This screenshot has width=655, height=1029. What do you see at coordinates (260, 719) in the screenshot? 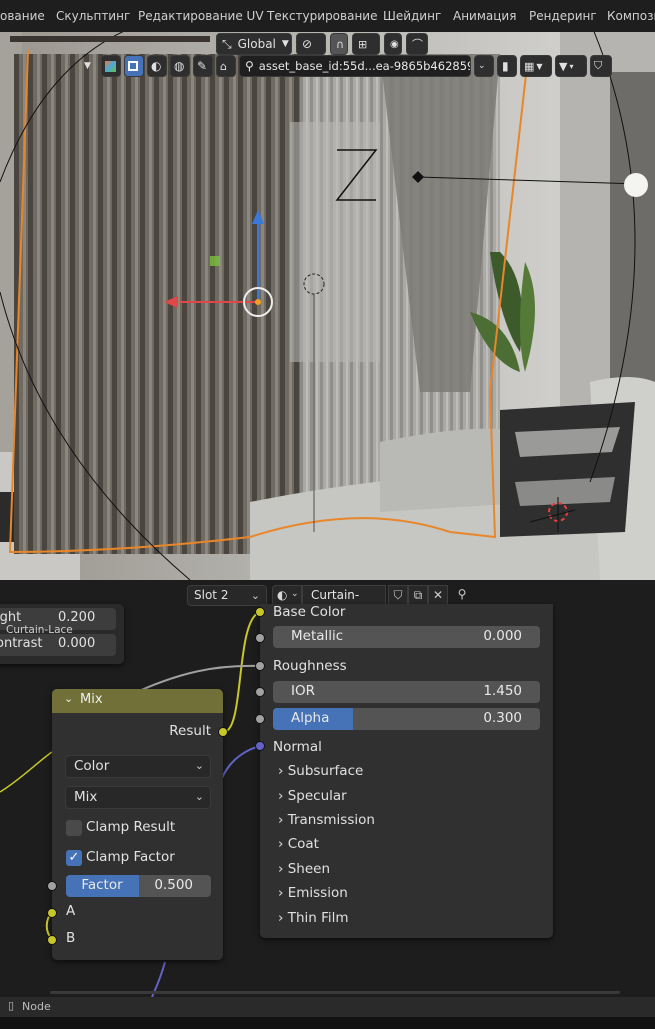
I see `alpha-socket` at bounding box center [260, 719].